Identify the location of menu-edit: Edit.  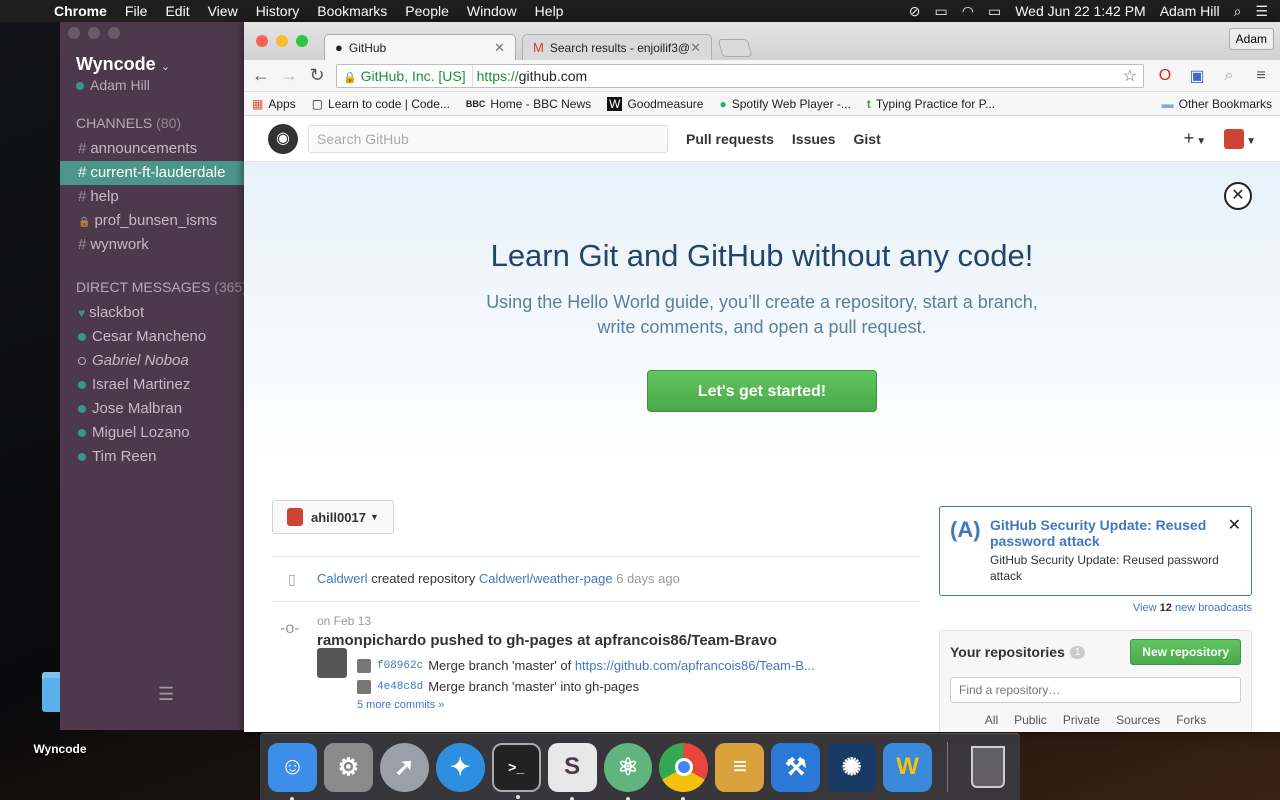
(177, 11).